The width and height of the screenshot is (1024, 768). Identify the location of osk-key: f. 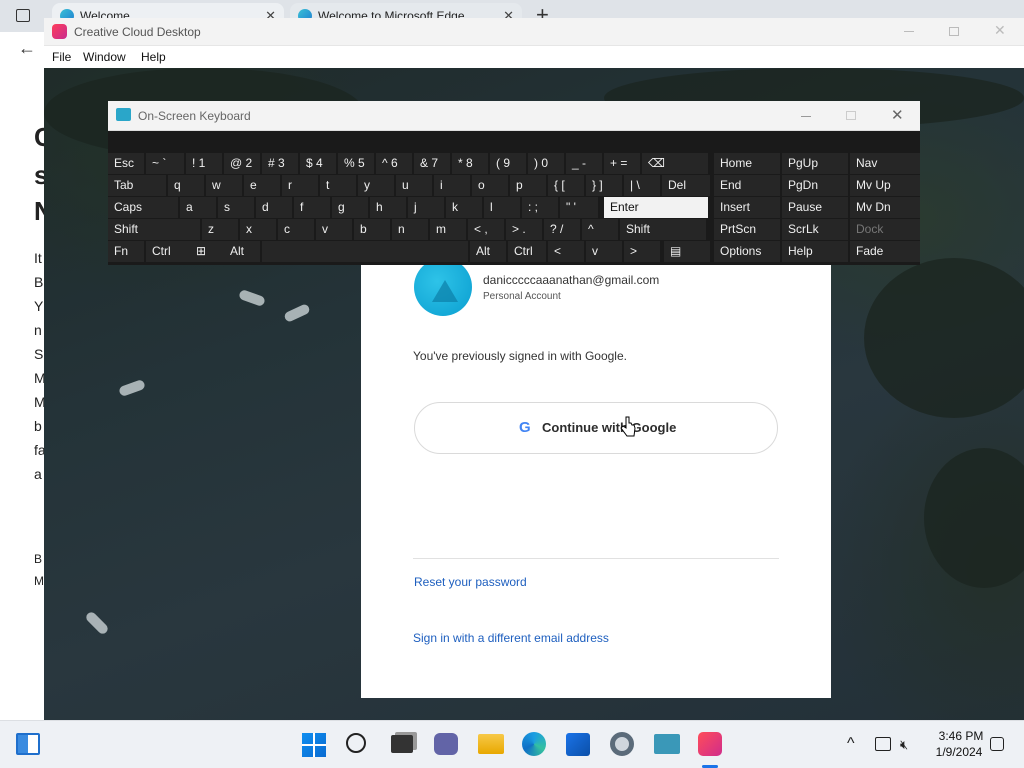
(312, 207).